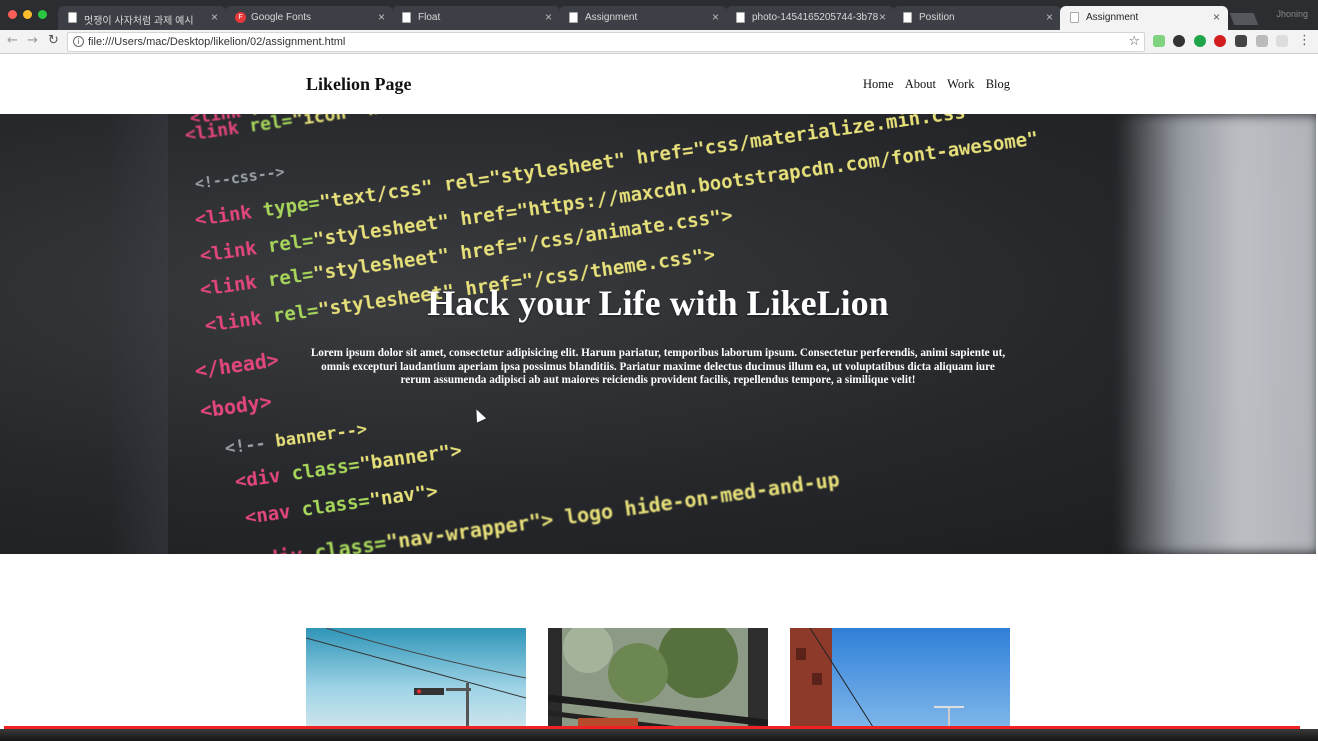 This screenshot has width=1318, height=741. Describe the element at coordinates (239, 177) in the screenshot. I see `hero-code-line: <!--css-->` at that location.